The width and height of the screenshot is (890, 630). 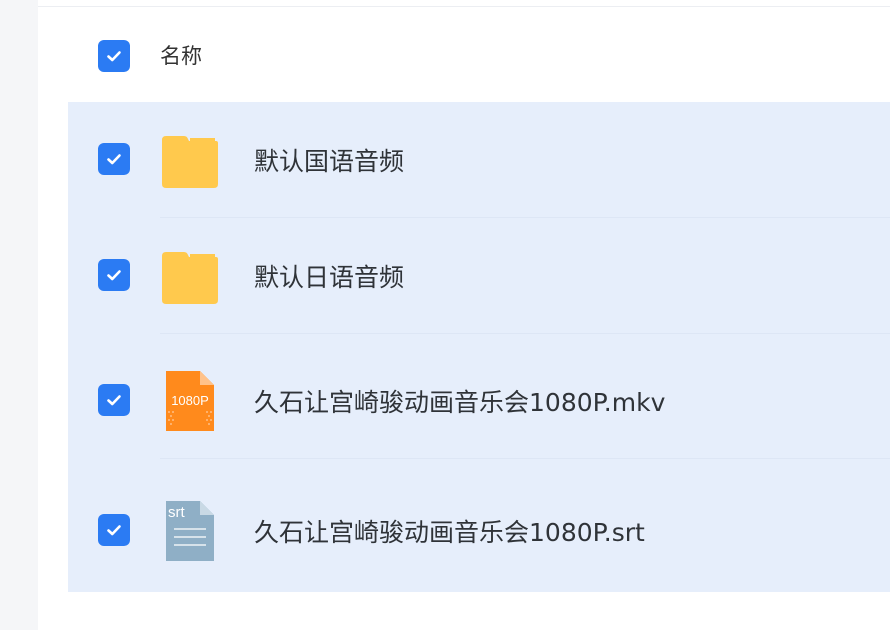 What do you see at coordinates (190, 531) in the screenshot?
I see `subtitle-file-icon: srt` at bounding box center [190, 531].